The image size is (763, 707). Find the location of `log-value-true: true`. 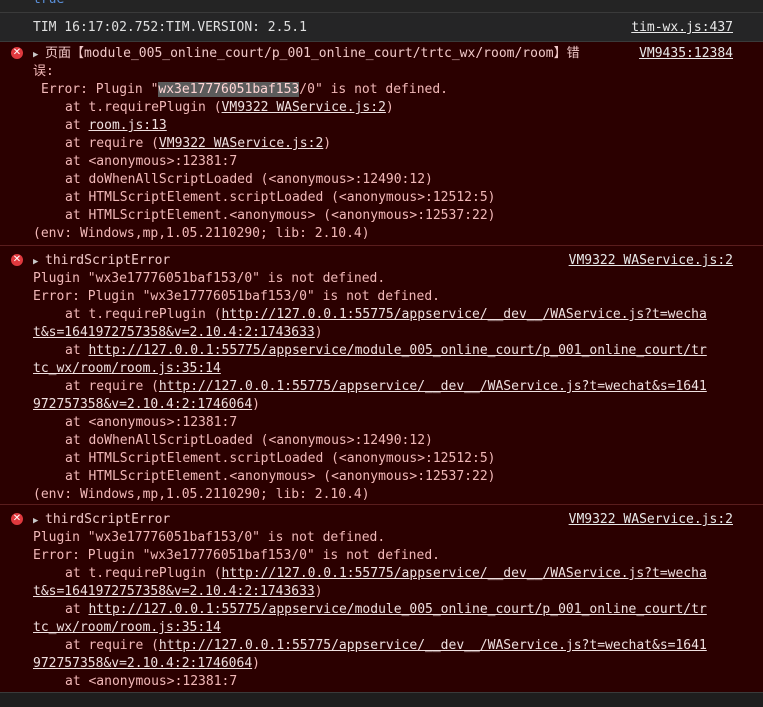

log-value-true: true is located at coordinates (48, 4).